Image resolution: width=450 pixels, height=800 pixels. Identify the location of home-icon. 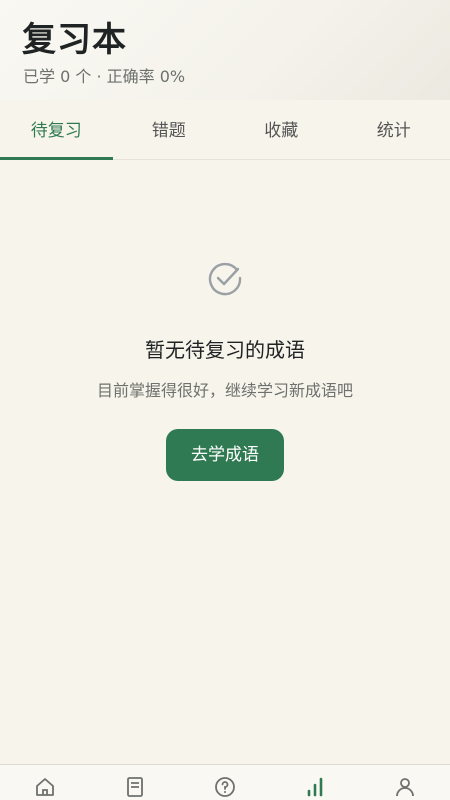
(45, 787).